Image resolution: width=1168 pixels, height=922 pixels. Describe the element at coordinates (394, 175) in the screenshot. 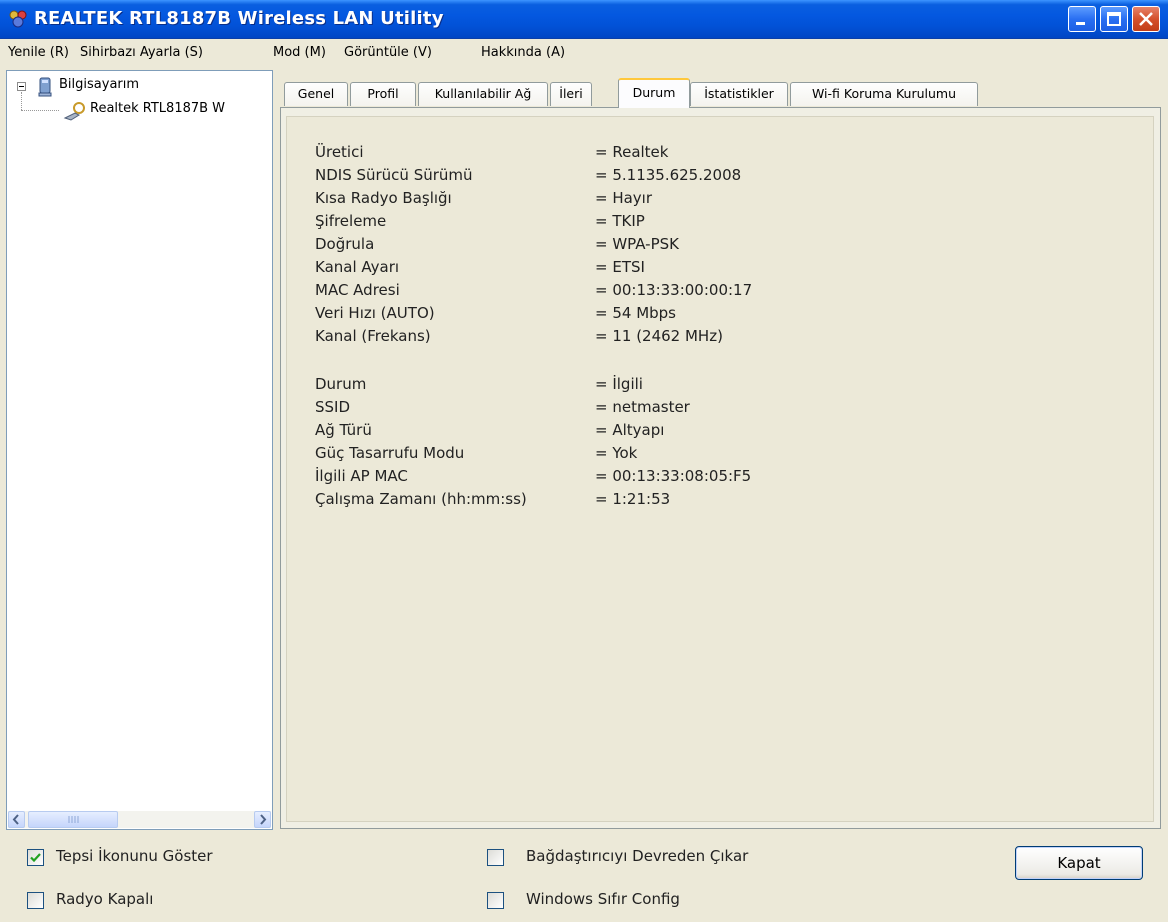

I see `ndis-driver-version-label: NDIS Sürücü Sürümü` at that location.